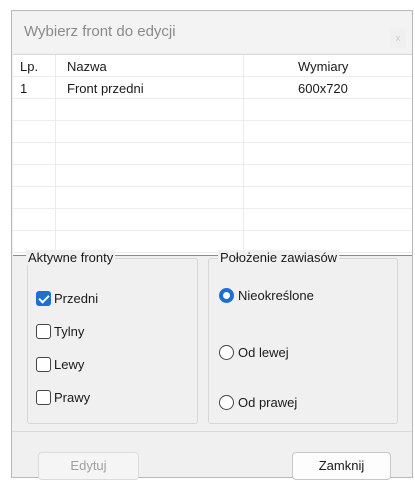  I want to click on radio-label: Nieokreślone, so click(276, 295).